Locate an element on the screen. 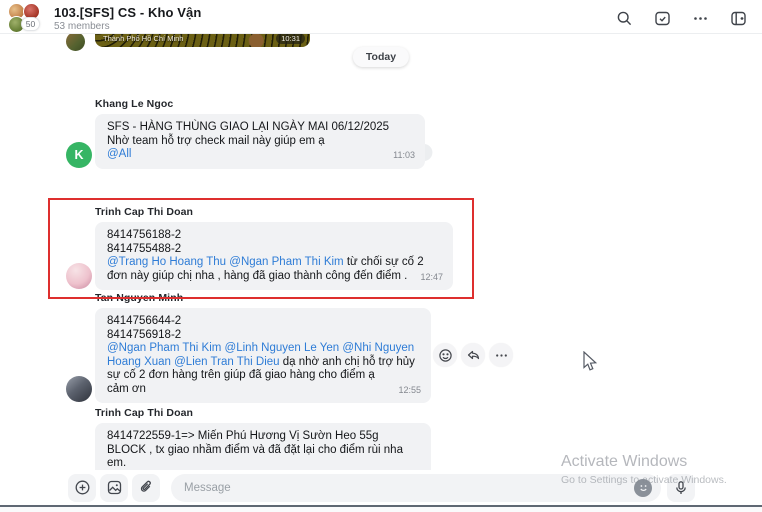 The image size is (762, 512). message-composer is located at coordinates (381, 487).